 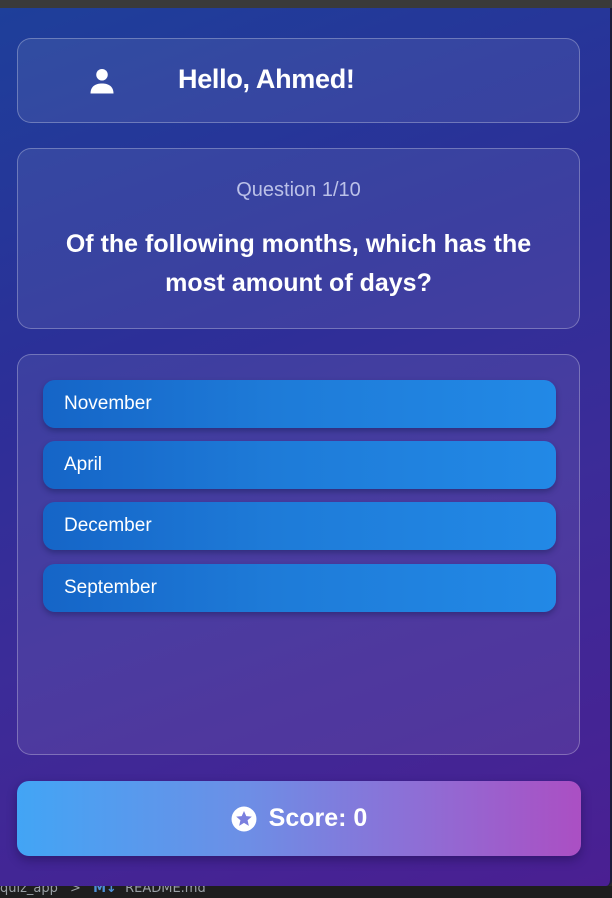 I want to click on markdown-file-icon: M↓, so click(x=105, y=891).